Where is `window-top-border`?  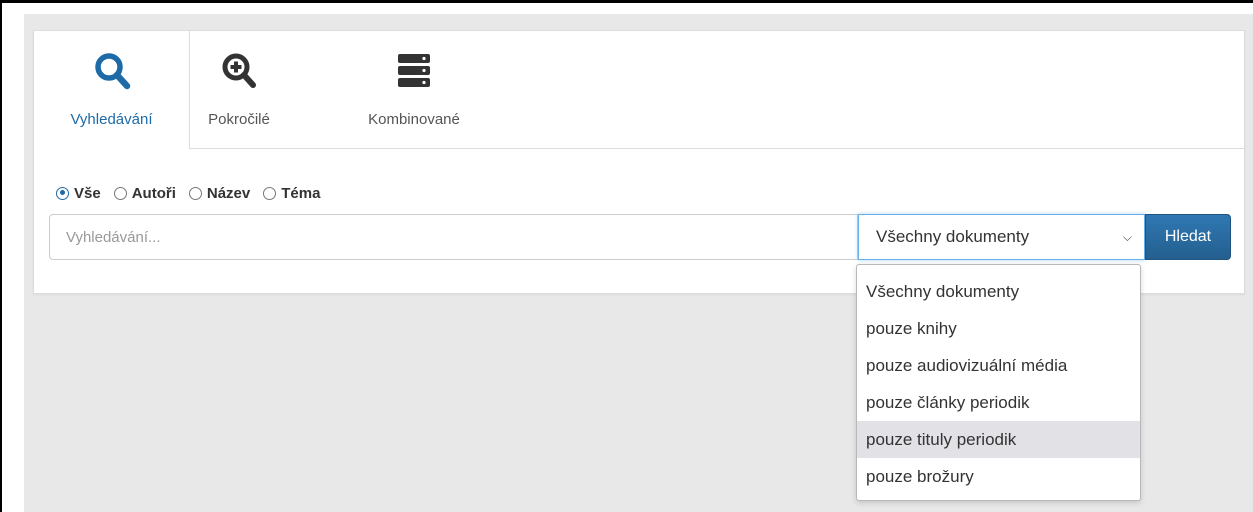
window-top-border is located at coordinates (626, 1).